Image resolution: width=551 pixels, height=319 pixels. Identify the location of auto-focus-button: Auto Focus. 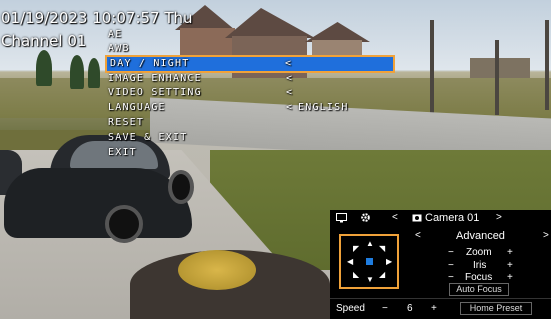
(479, 289).